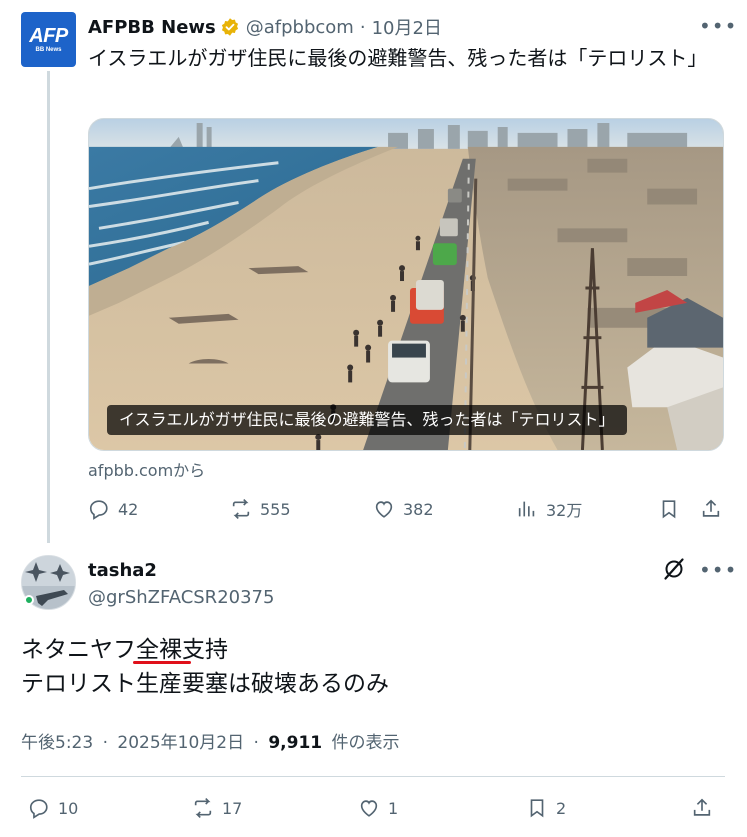  What do you see at coordinates (53, 808) in the screenshot?
I see `reply-button: 10` at bounding box center [53, 808].